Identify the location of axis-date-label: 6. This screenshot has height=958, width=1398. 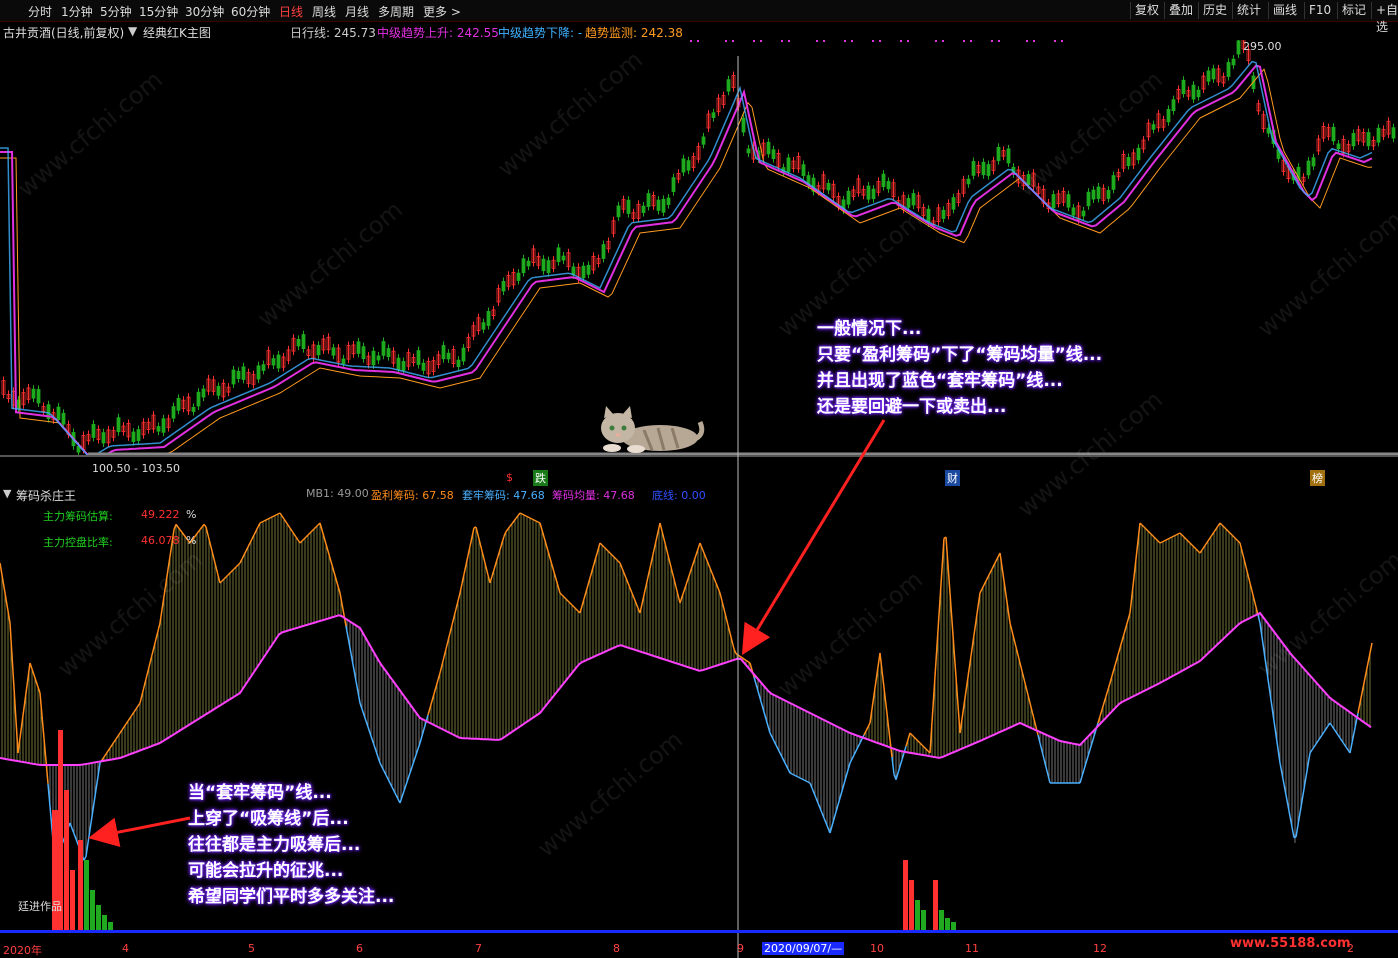
(359, 948).